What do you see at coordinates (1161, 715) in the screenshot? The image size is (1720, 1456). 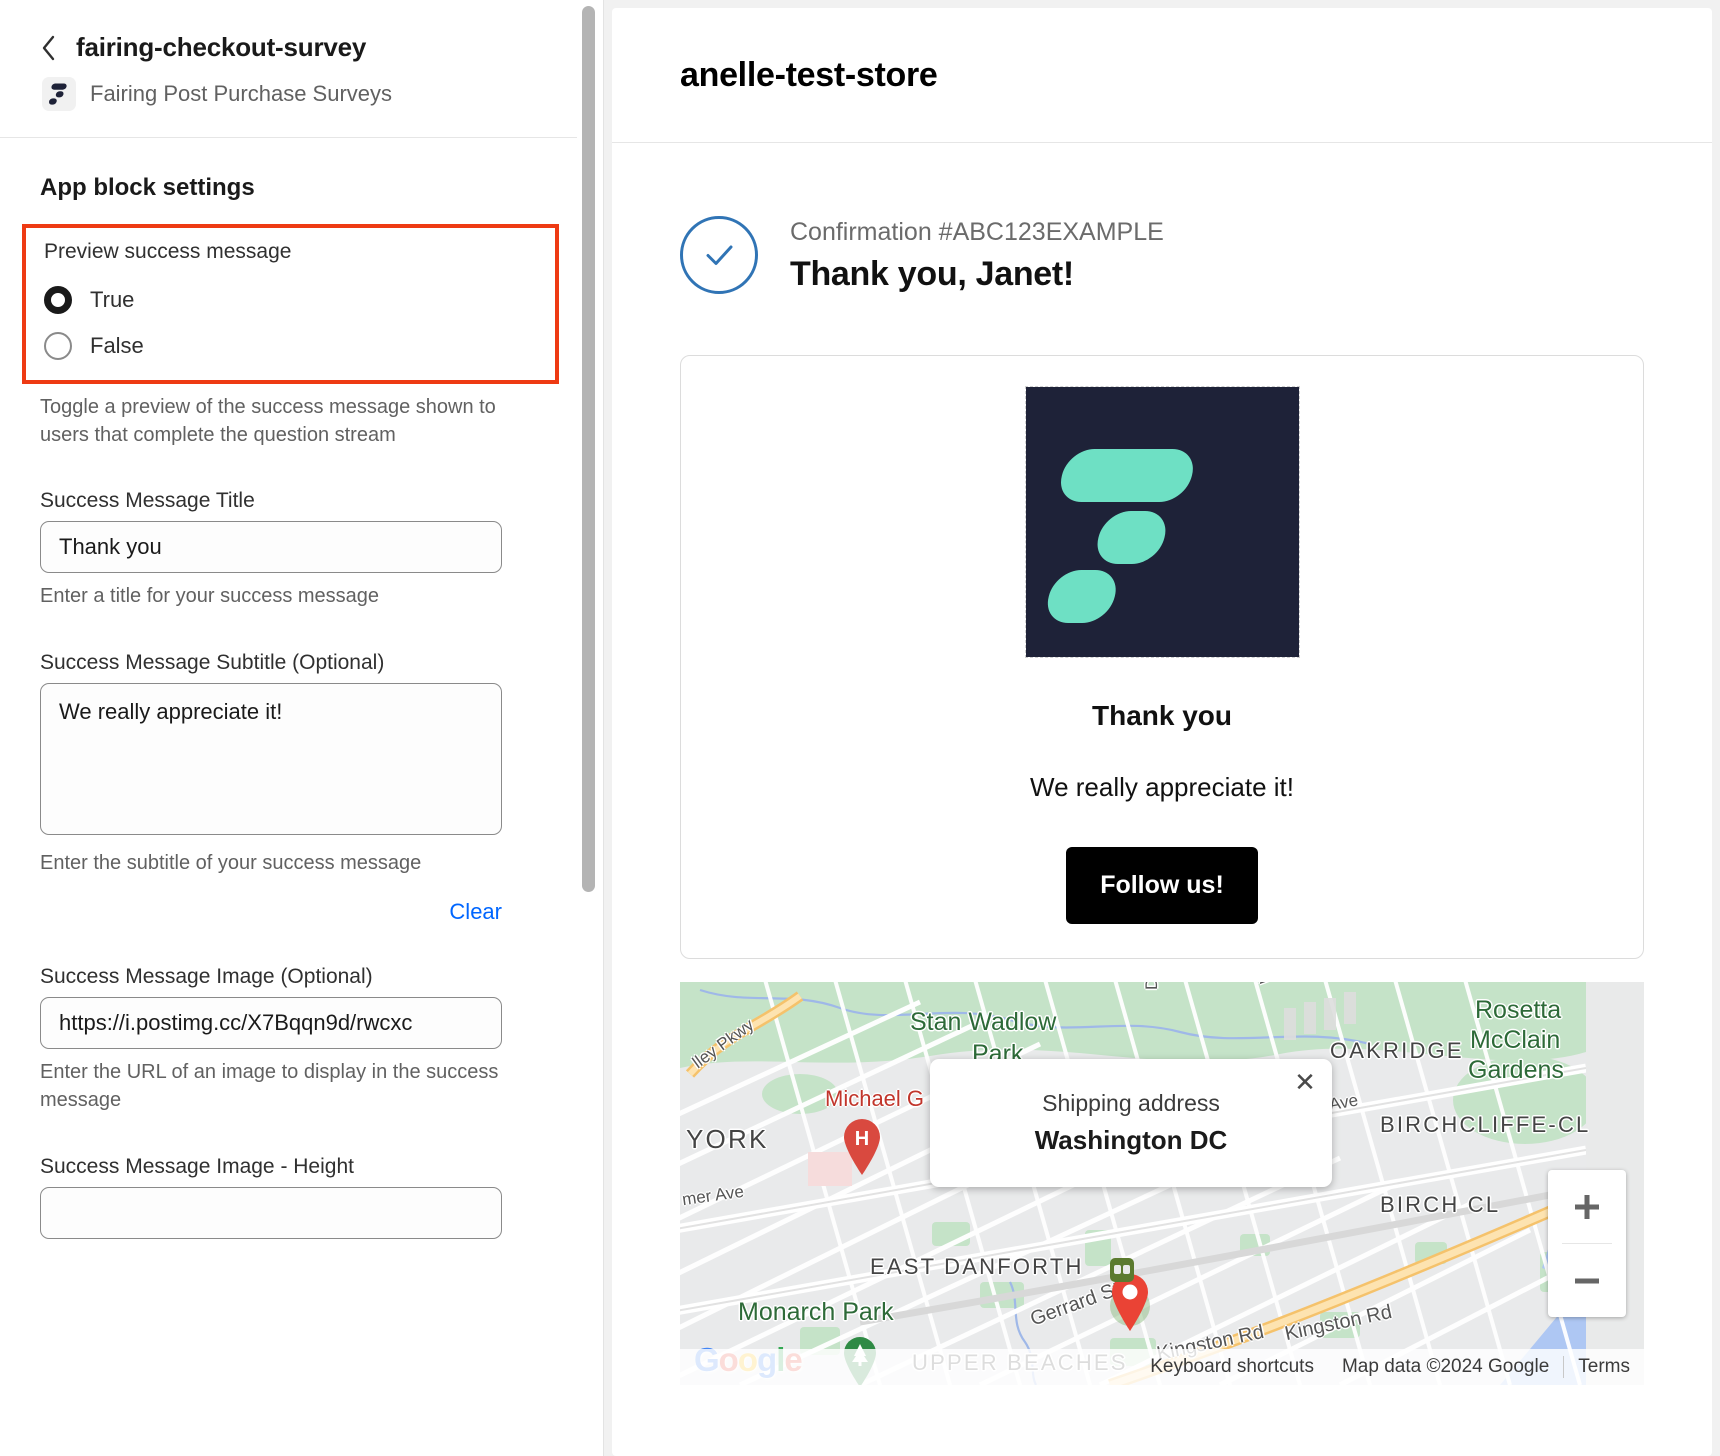 I see `success-title: Thank you` at bounding box center [1161, 715].